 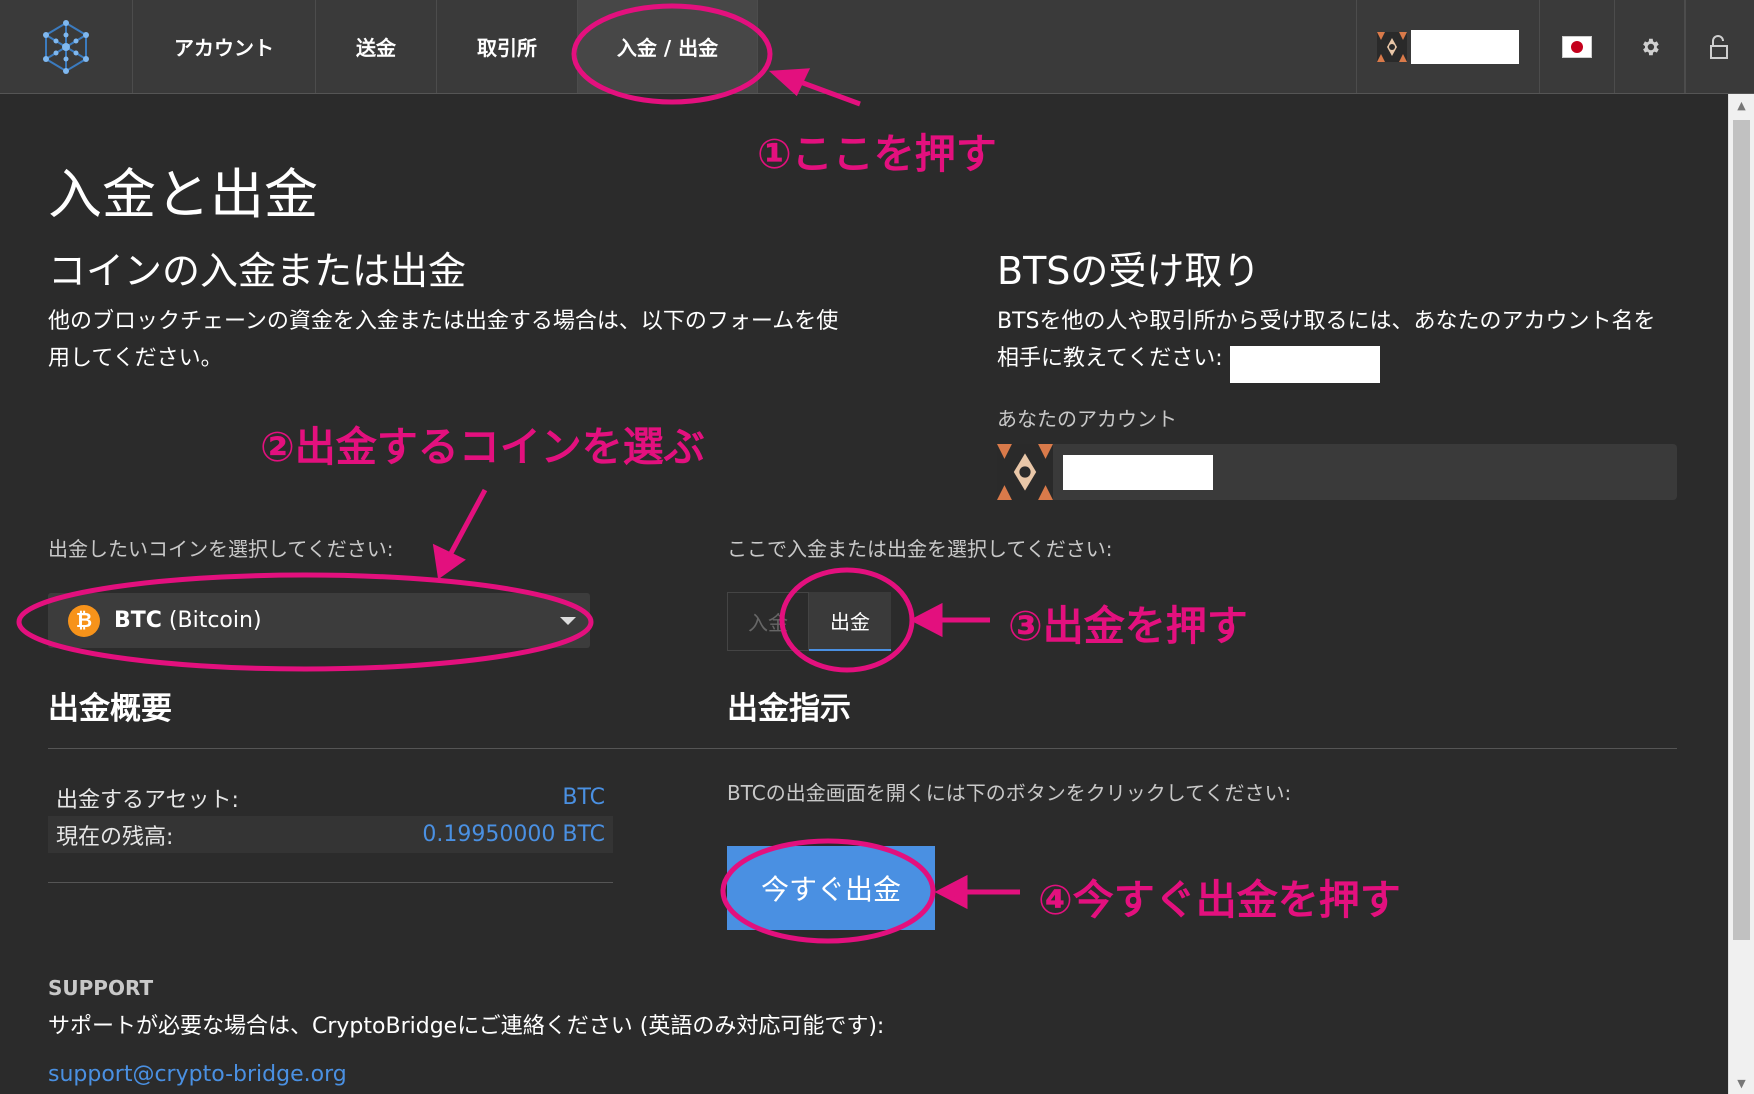 What do you see at coordinates (831, 888) in the screenshot?
I see `withdraw-now-button: 今すぐ出金` at bounding box center [831, 888].